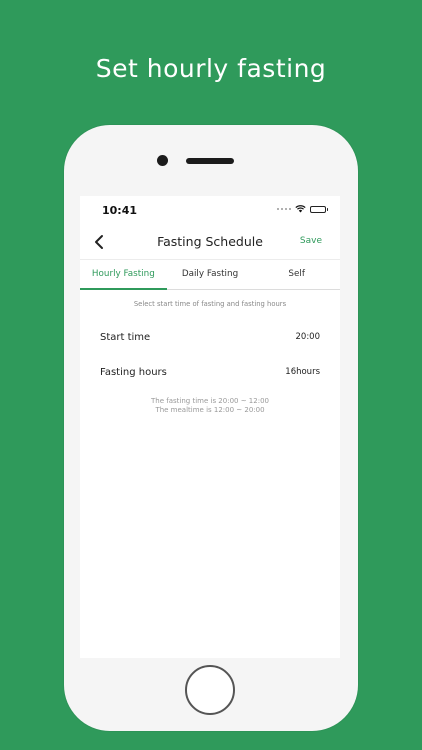 This screenshot has width=422, height=750. I want to click on signal-icon, so click(284, 209).